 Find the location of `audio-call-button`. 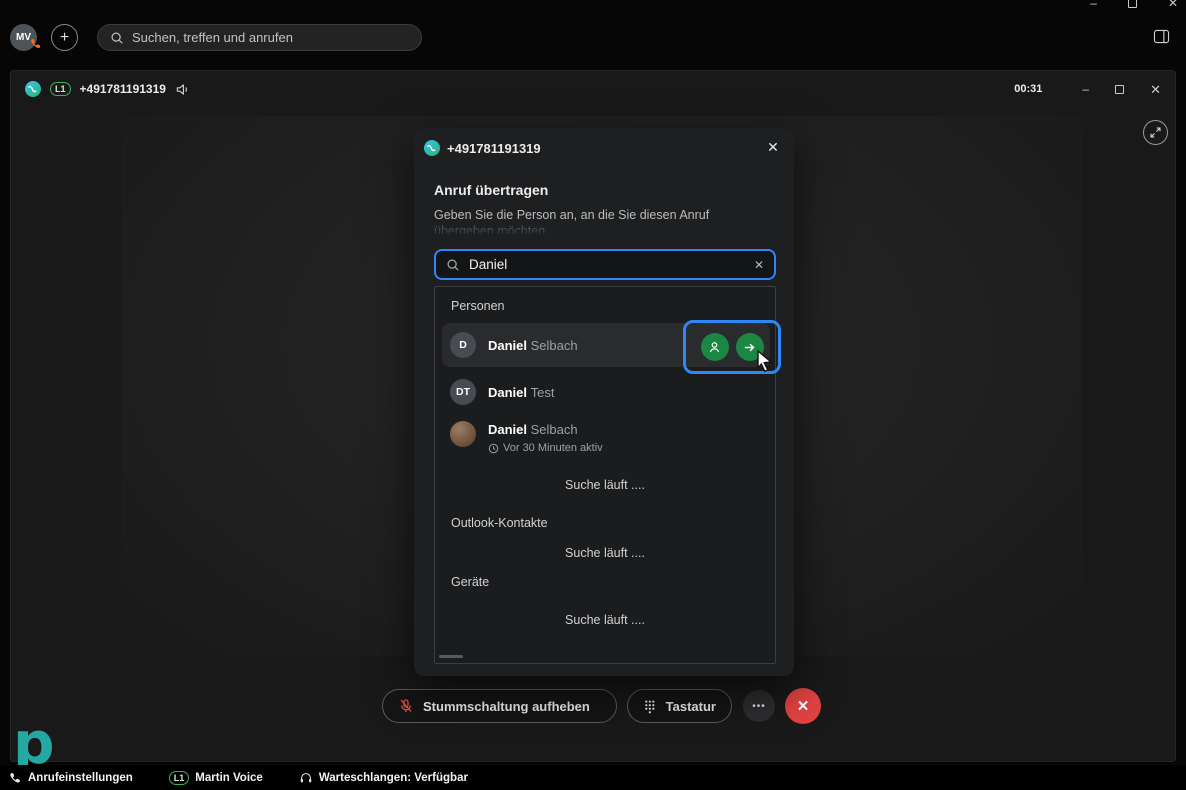

audio-call-button is located at coordinates (714, 347).